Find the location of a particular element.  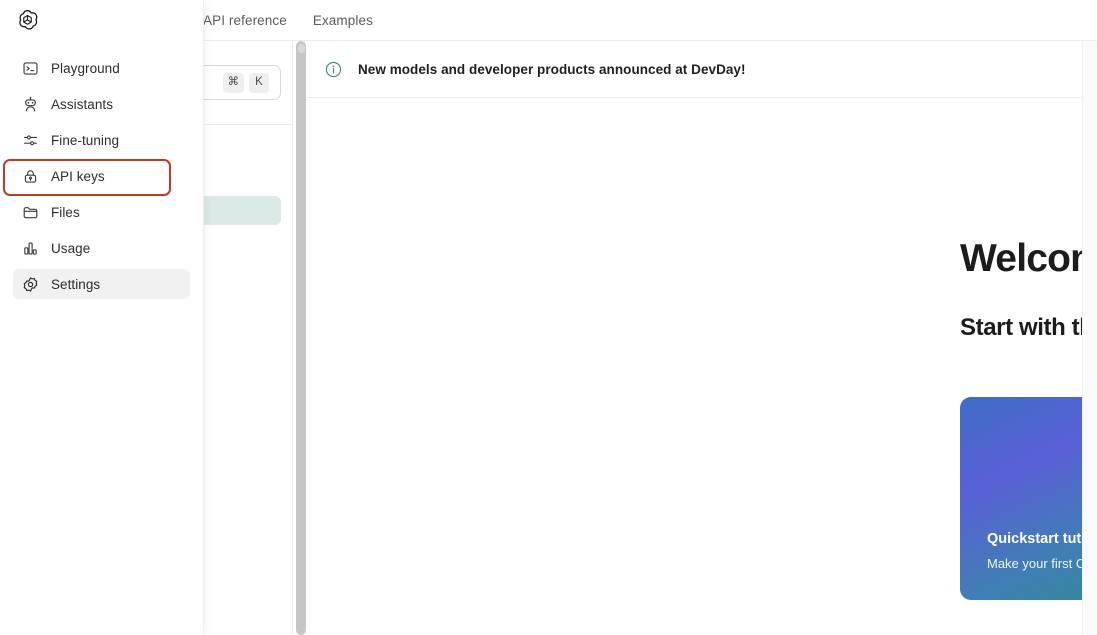

sidebar-item-api-keys: API keys is located at coordinates (101, 176).